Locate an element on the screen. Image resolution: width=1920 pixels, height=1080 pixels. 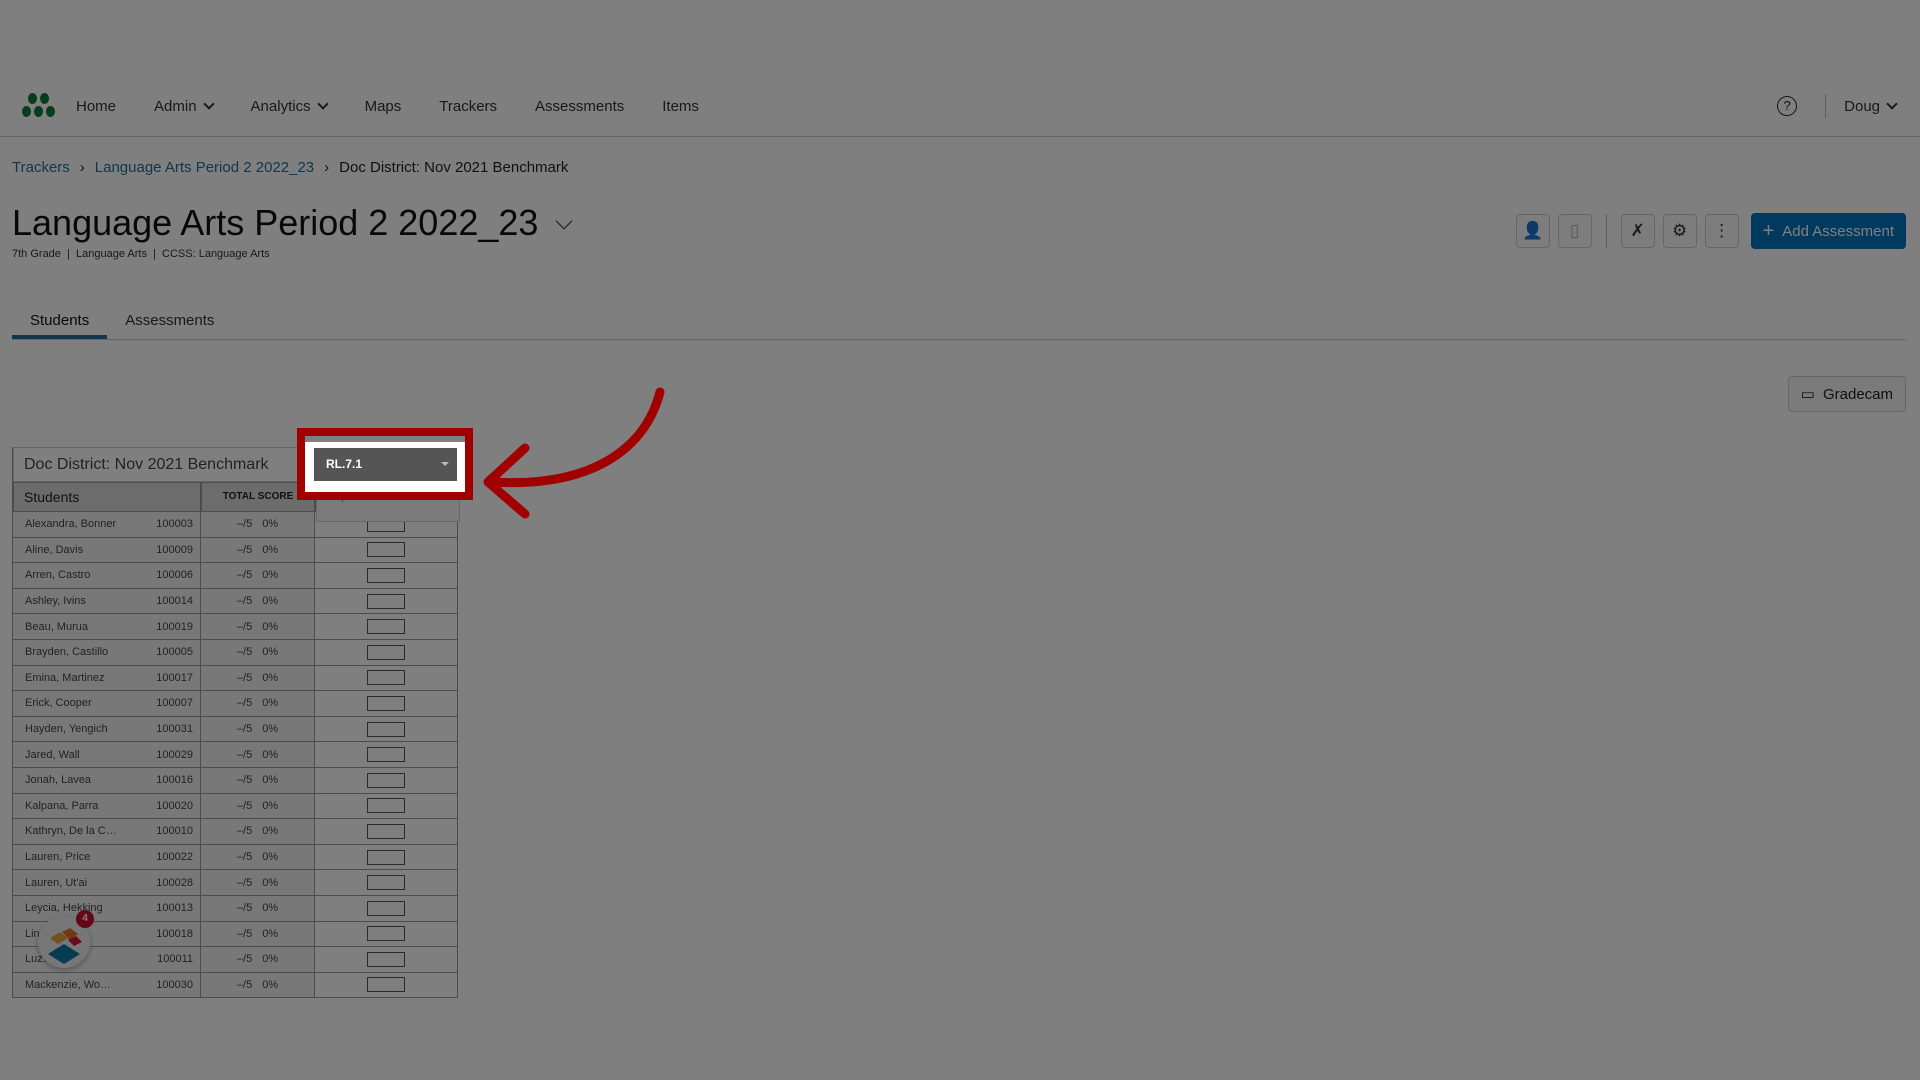
student-cell: Lauren, Ut'ai 100028 is located at coordinates (107, 882).